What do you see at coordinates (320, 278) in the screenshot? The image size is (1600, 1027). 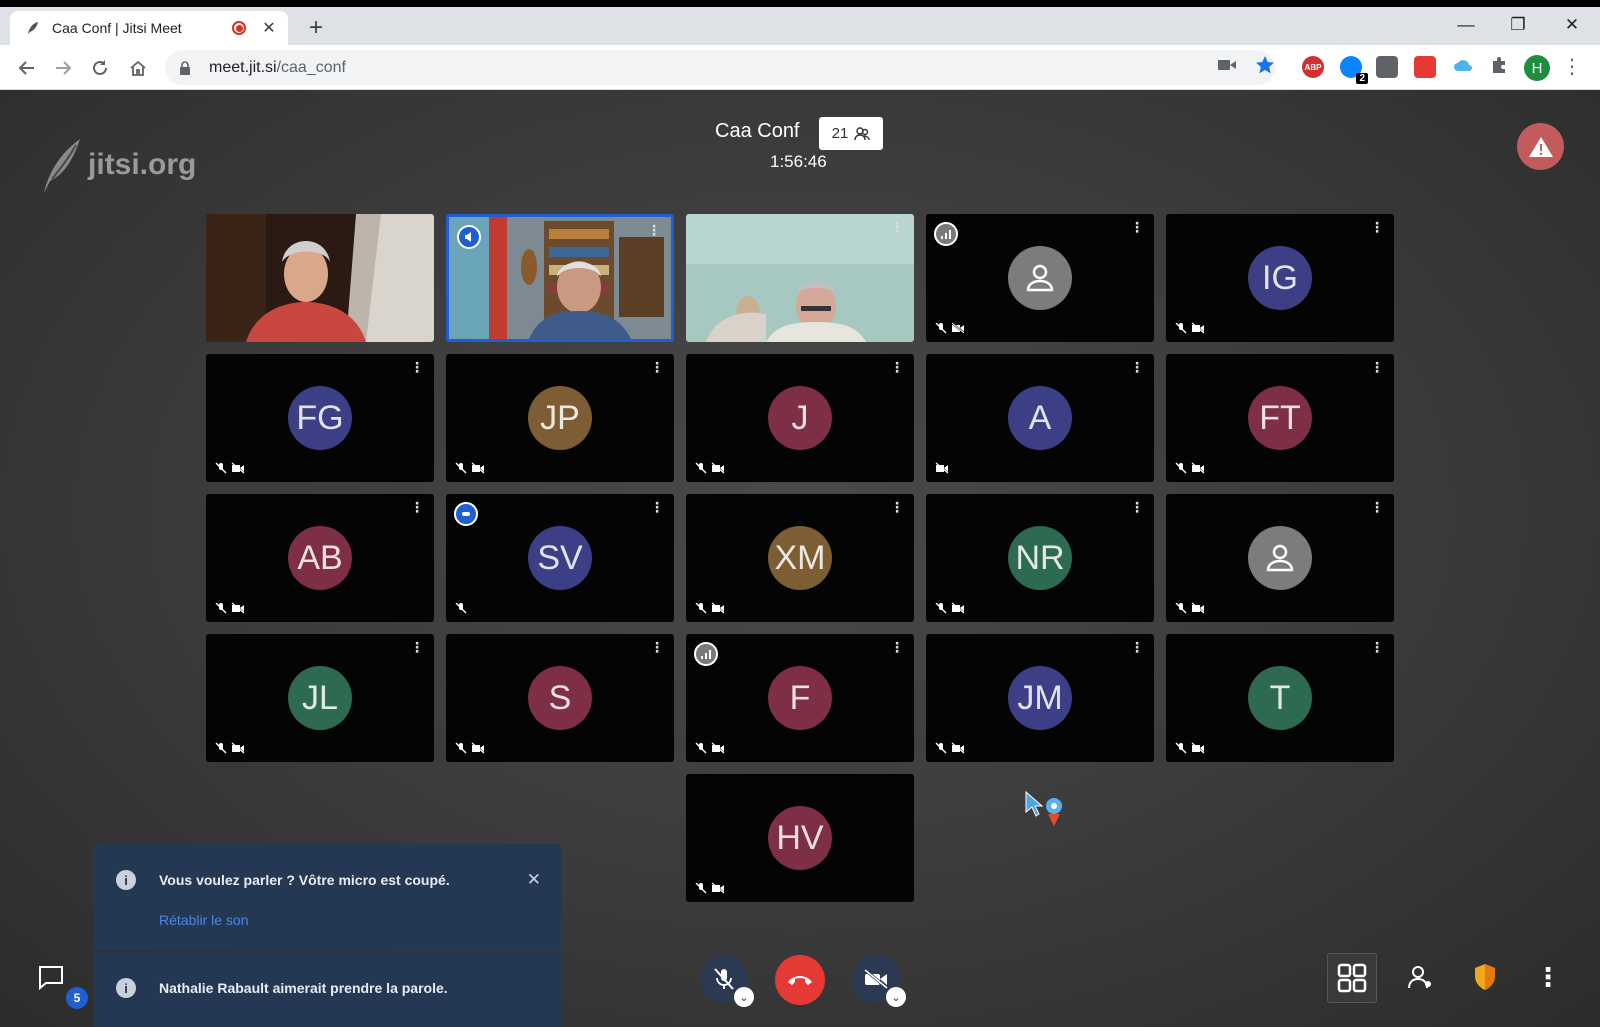 I see `participant-tile` at bounding box center [320, 278].